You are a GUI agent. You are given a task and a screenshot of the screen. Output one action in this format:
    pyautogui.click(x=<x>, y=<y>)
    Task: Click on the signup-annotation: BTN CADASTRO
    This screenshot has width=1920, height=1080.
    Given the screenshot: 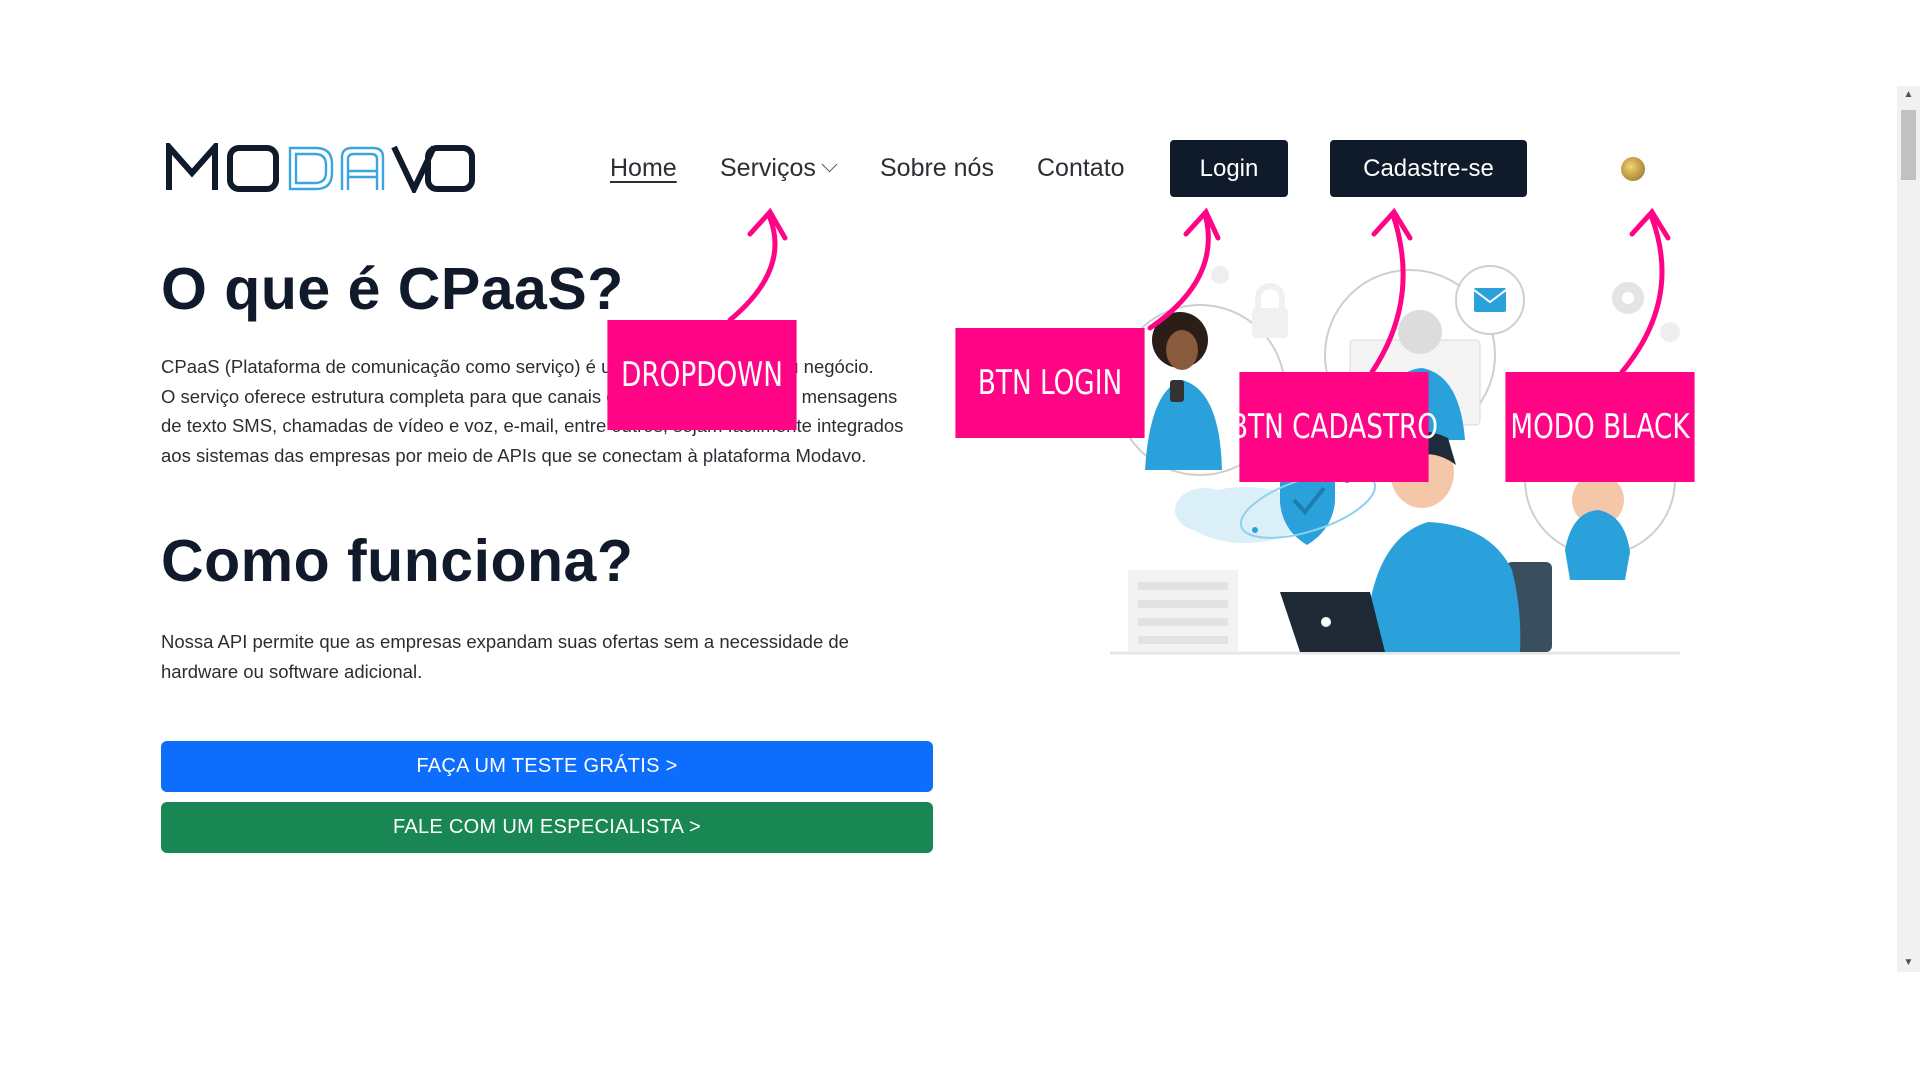 What is the action you would take?
    pyautogui.click(x=1334, y=427)
    